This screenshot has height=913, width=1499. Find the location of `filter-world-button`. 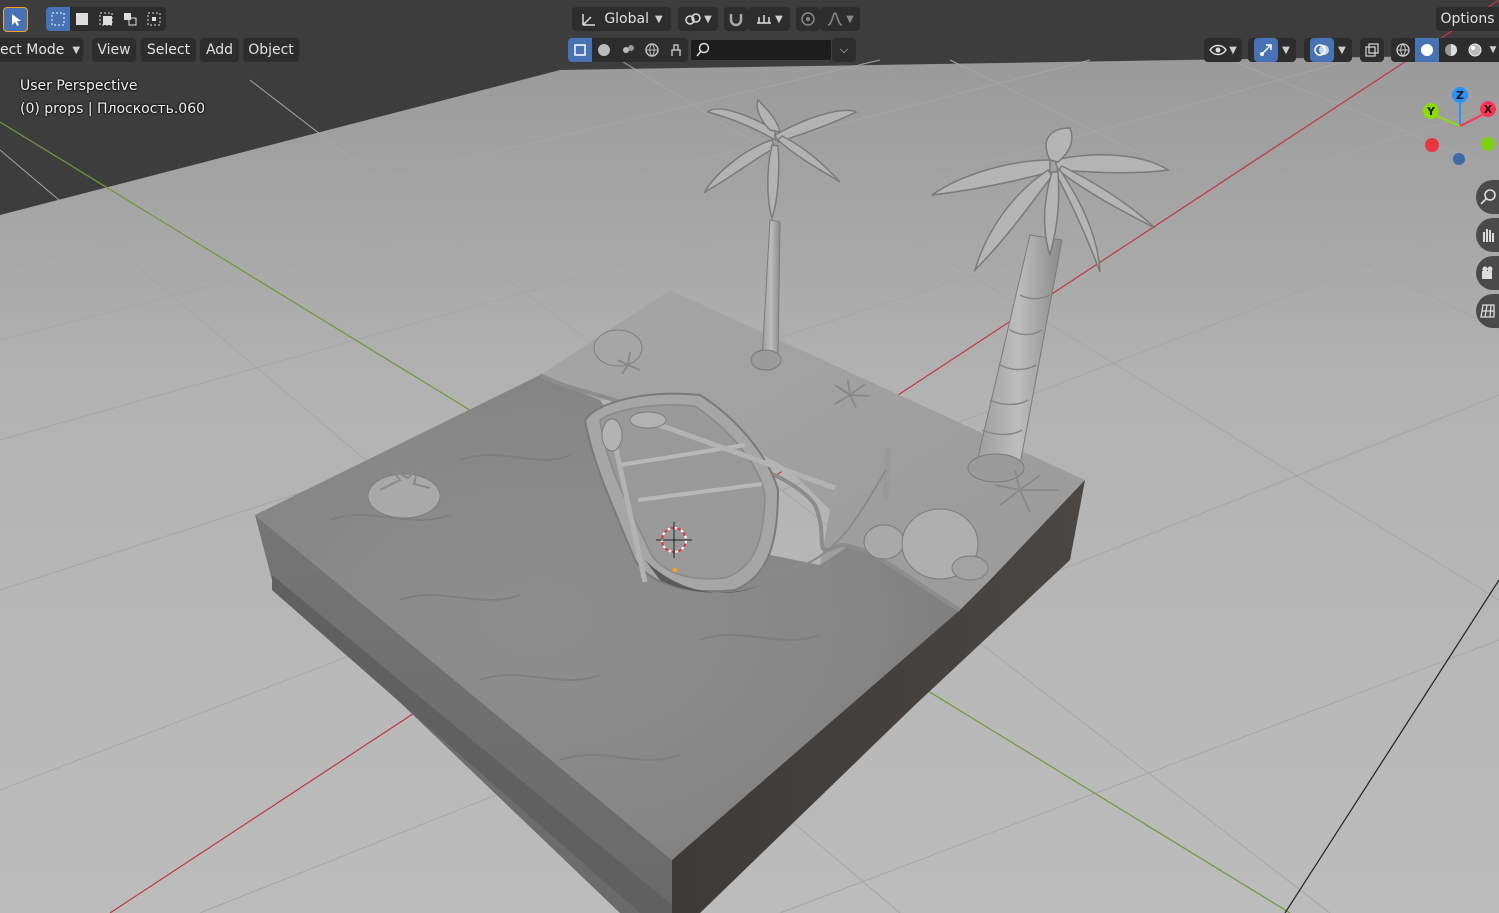

filter-world-button is located at coordinates (652, 50).